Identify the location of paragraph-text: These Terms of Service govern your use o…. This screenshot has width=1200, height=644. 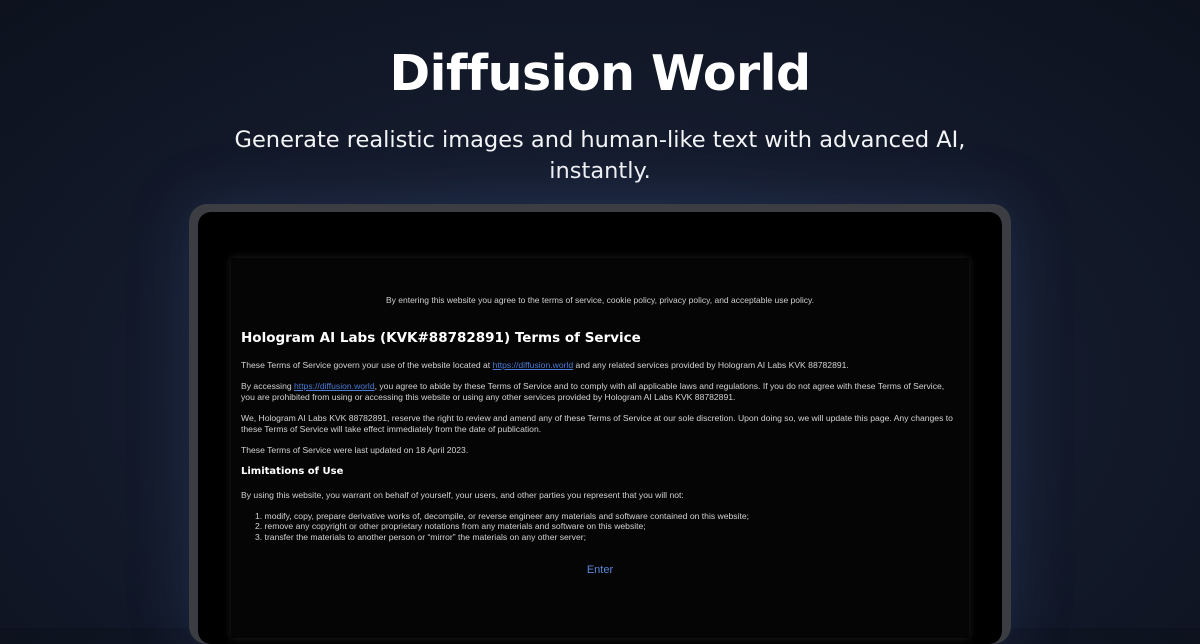
(367, 365).